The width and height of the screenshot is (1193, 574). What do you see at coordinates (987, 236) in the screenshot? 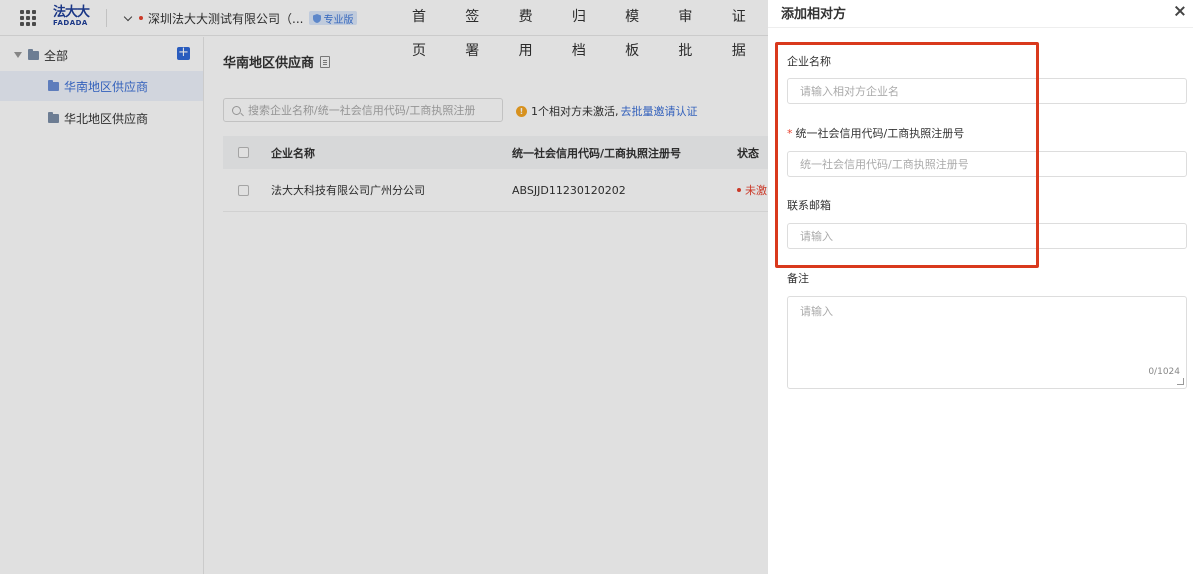
I see `email-input` at bounding box center [987, 236].